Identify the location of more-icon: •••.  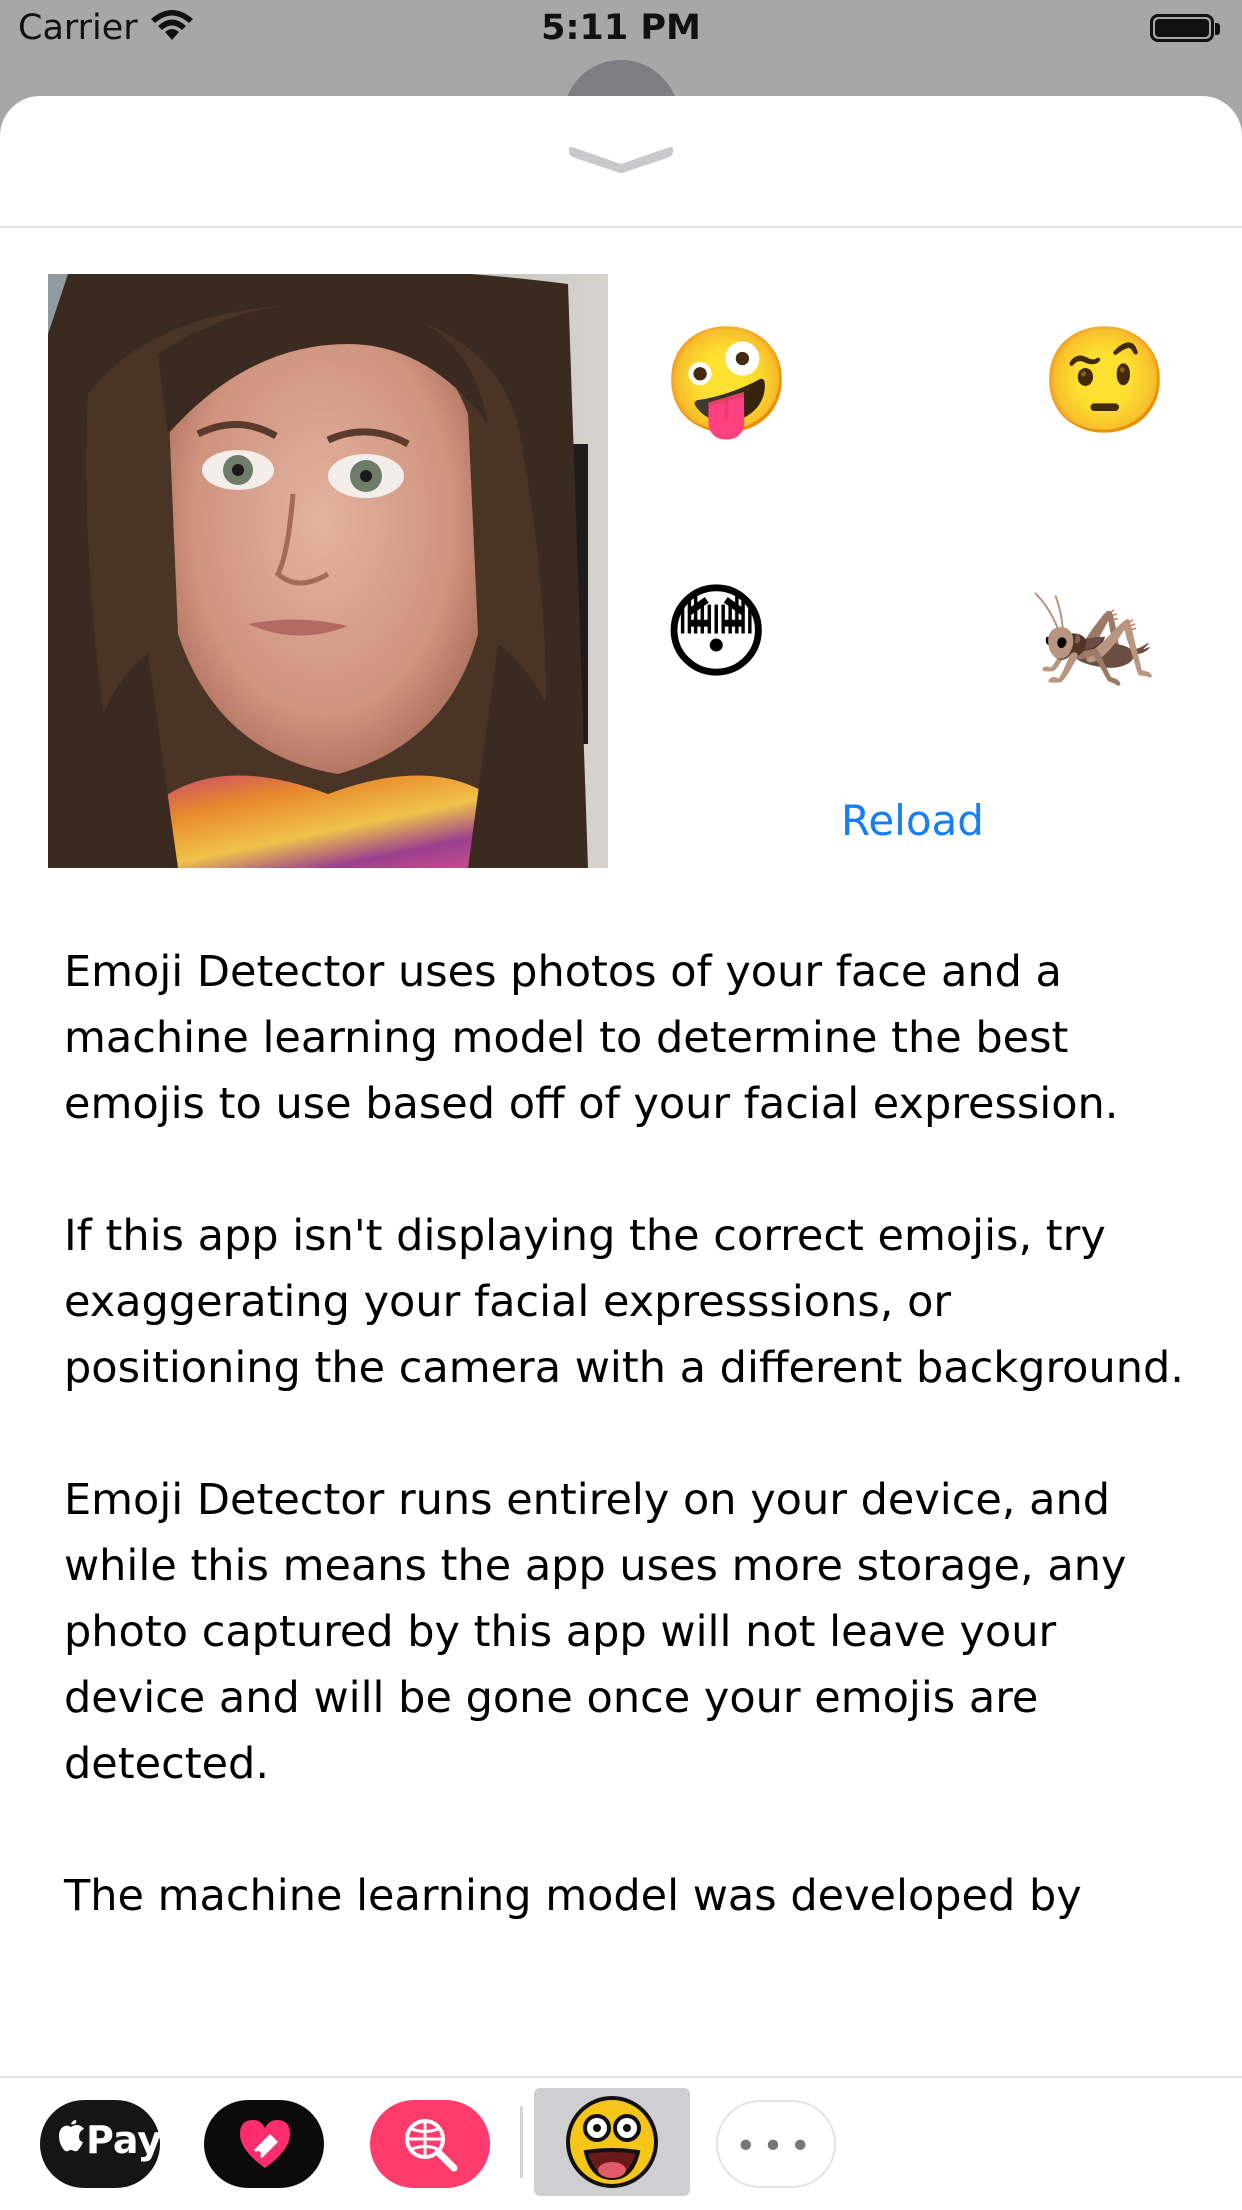
(776, 2146).